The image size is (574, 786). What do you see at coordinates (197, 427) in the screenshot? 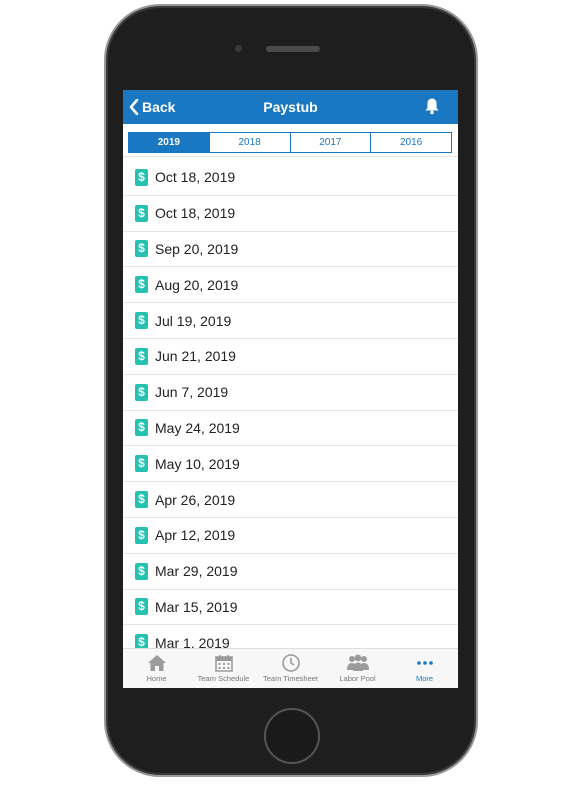
I see `paystub-date: May 24, 2019` at bounding box center [197, 427].